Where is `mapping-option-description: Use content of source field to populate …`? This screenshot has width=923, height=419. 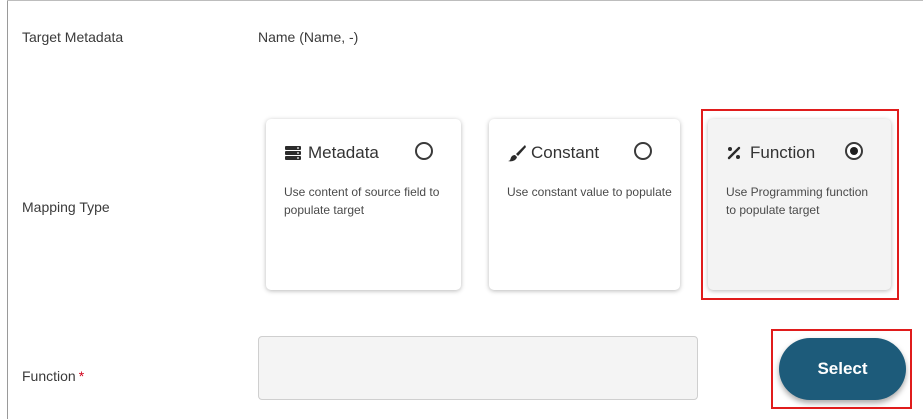 mapping-option-description: Use content of source field to populate … is located at coordinates (362, 201).